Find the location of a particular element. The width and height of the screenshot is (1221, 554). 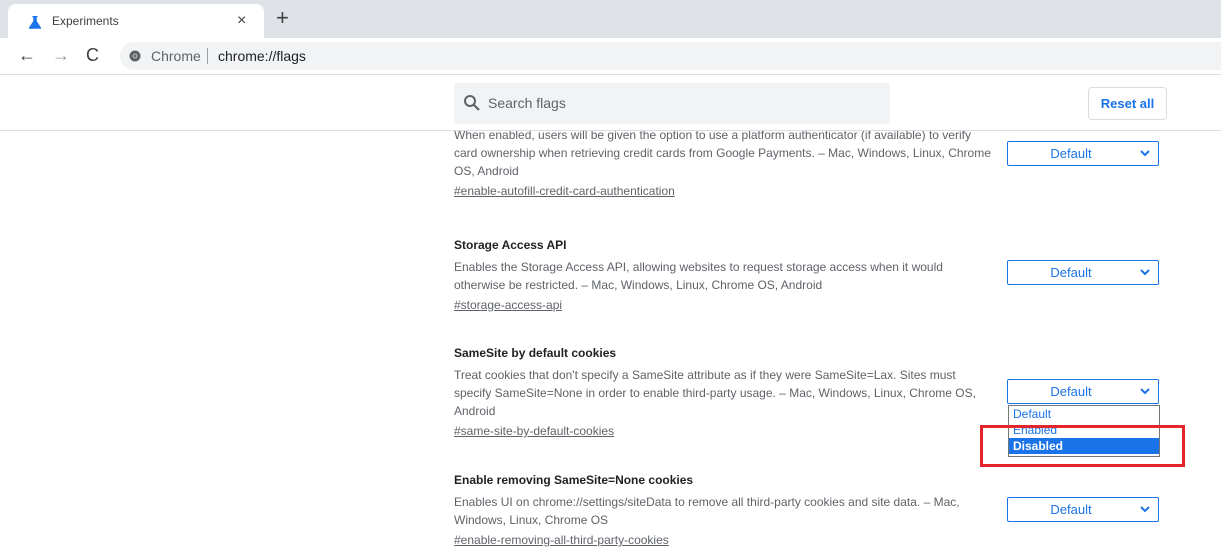

tab-experiments: Experiments × is located at coordinates (136, 21).